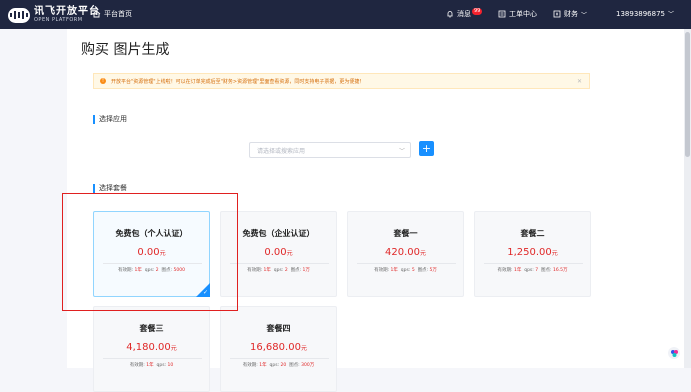 This screenshot has width=691, height=392. What do you see at coordinates (113, 188) in the screenshot?
I see `select-package-label: 选择套餐` at bounding box center [113, 188].